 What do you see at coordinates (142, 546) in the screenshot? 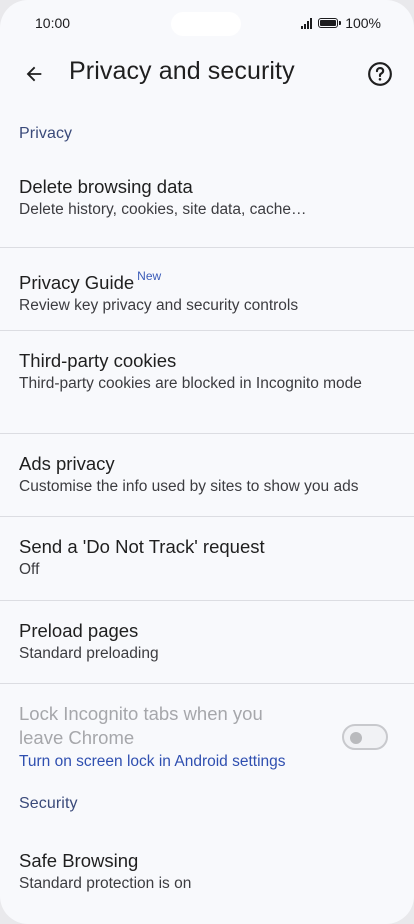
I see `item-title: Send a 'Do Not Track' request` at bounding box center [142, 546].